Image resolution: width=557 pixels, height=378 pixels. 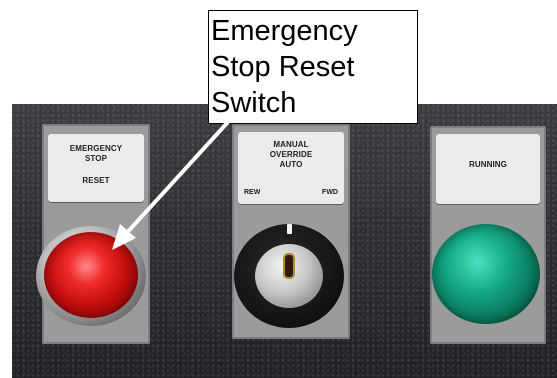 I want to click on fwd-label: FWD, so click(x=330, y=192).